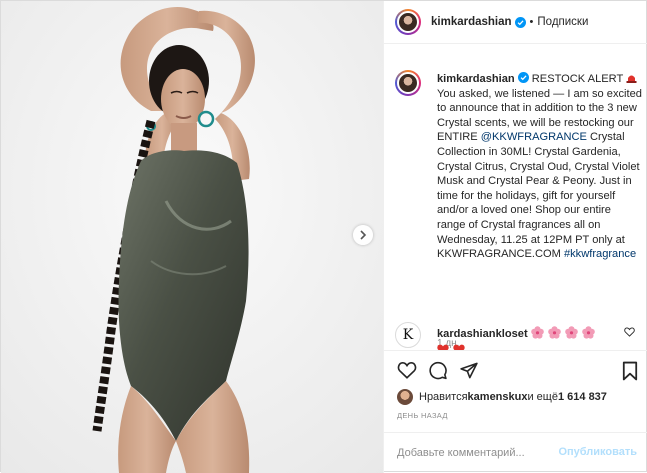  What do you see at coordinates (600, 254) in the screenshot?
I see `hashtag-link: #kkwfragrance` at bounding box center [600, 254].